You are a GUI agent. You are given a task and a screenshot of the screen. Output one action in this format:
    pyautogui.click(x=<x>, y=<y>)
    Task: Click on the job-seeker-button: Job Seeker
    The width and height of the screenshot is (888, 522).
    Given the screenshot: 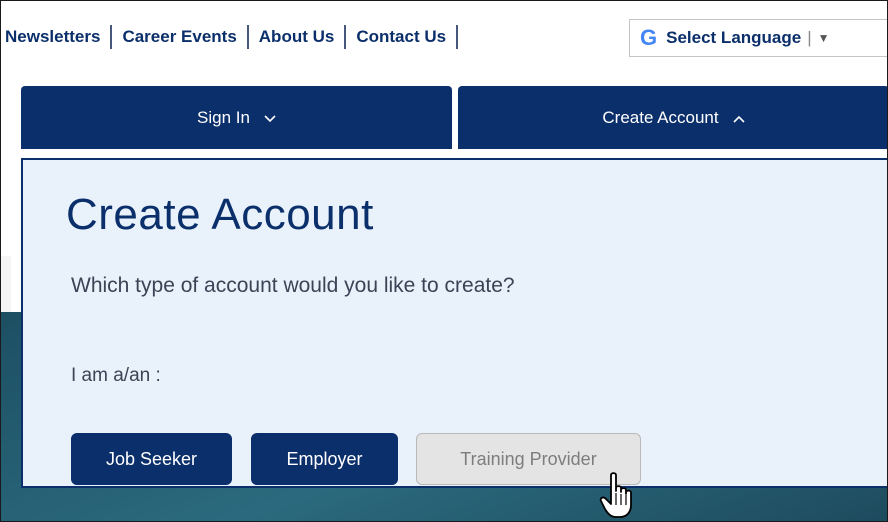 What is the action you would take?
    pyautogui.click(x=151, y=459)
    